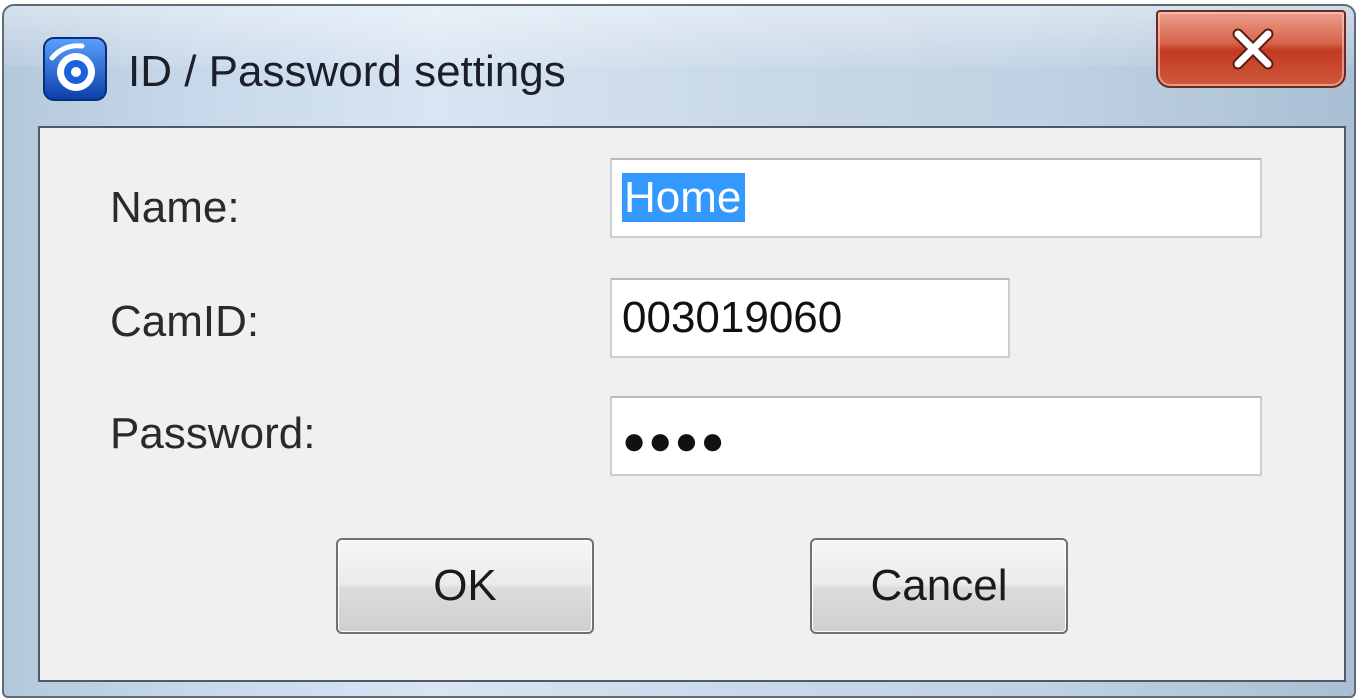 This screenshot has width=1358, height=700. What do you see at coordinates (75, 69) in the screenshot?
I see `camera-app-icon` at bounding box center [75, 69].